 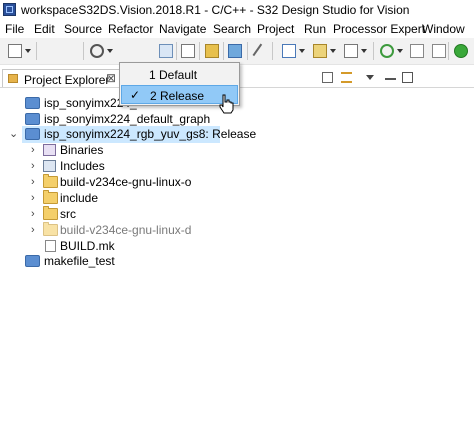 I want to click on new-class-icon, so click(x=212, y=51).